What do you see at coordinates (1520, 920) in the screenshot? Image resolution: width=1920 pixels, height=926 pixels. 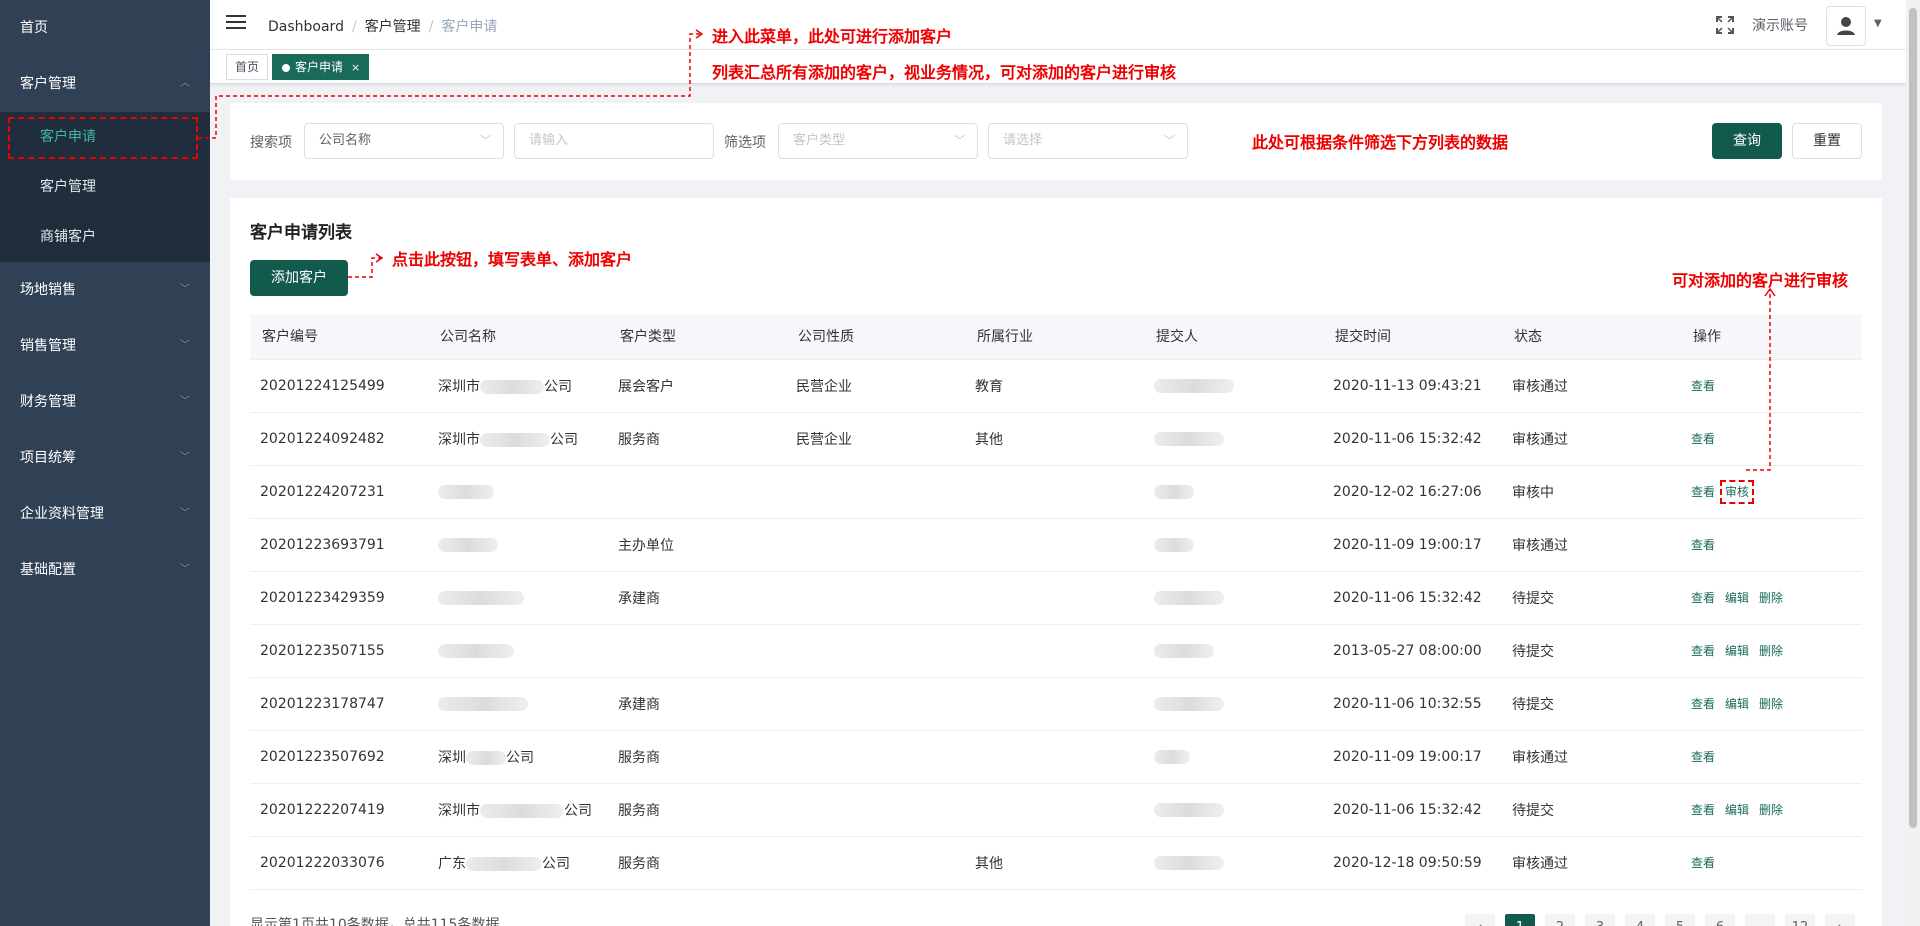 I see `page-number: 1` at bounding box center [1520, 920].